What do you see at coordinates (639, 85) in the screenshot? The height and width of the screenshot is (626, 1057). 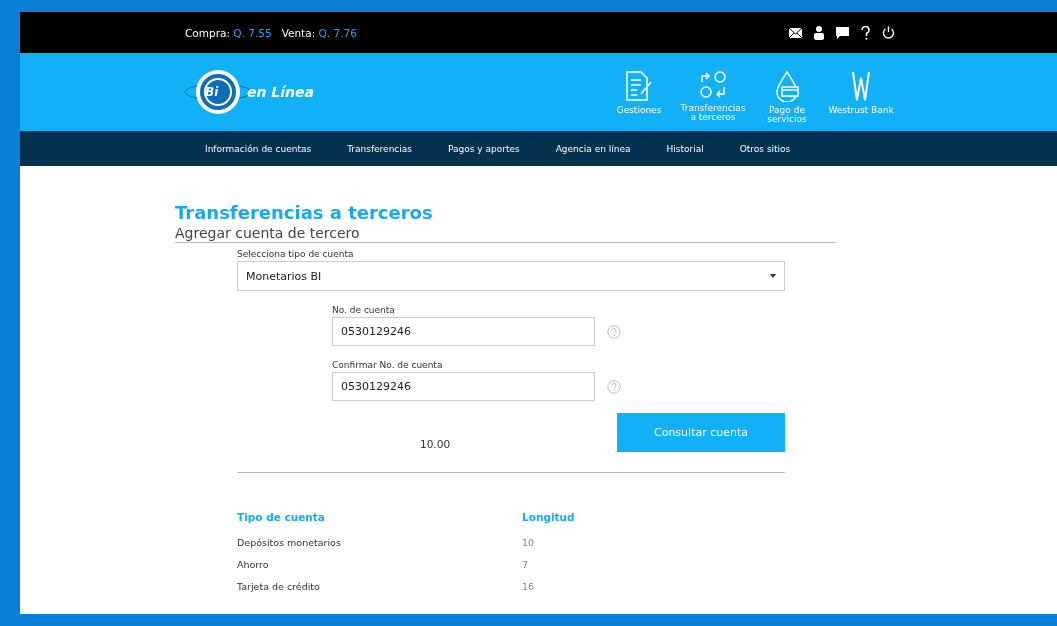 I see `document-icon` at bounding box center [639, 85].